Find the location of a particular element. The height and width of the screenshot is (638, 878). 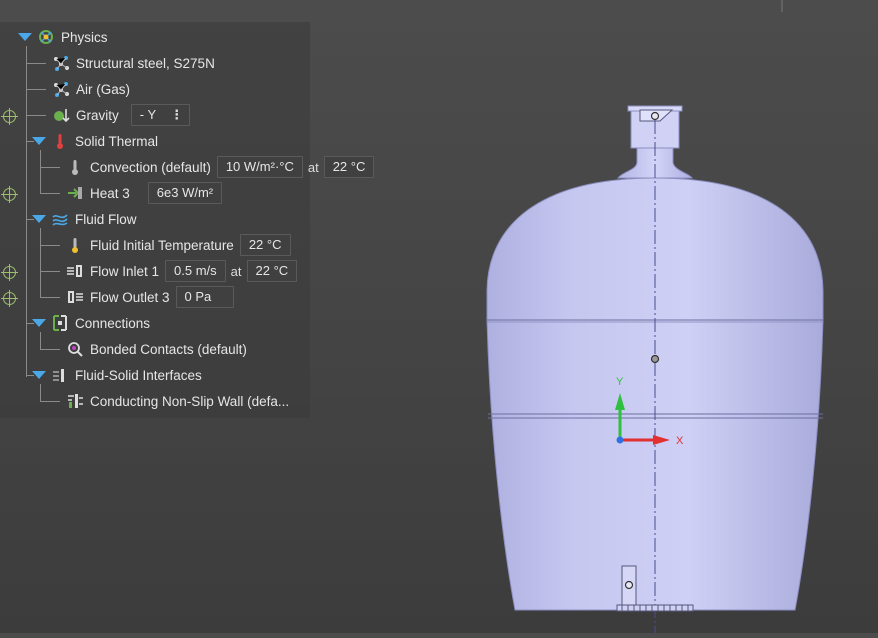

heat-flux-icon is located at coordinates (75, 193).